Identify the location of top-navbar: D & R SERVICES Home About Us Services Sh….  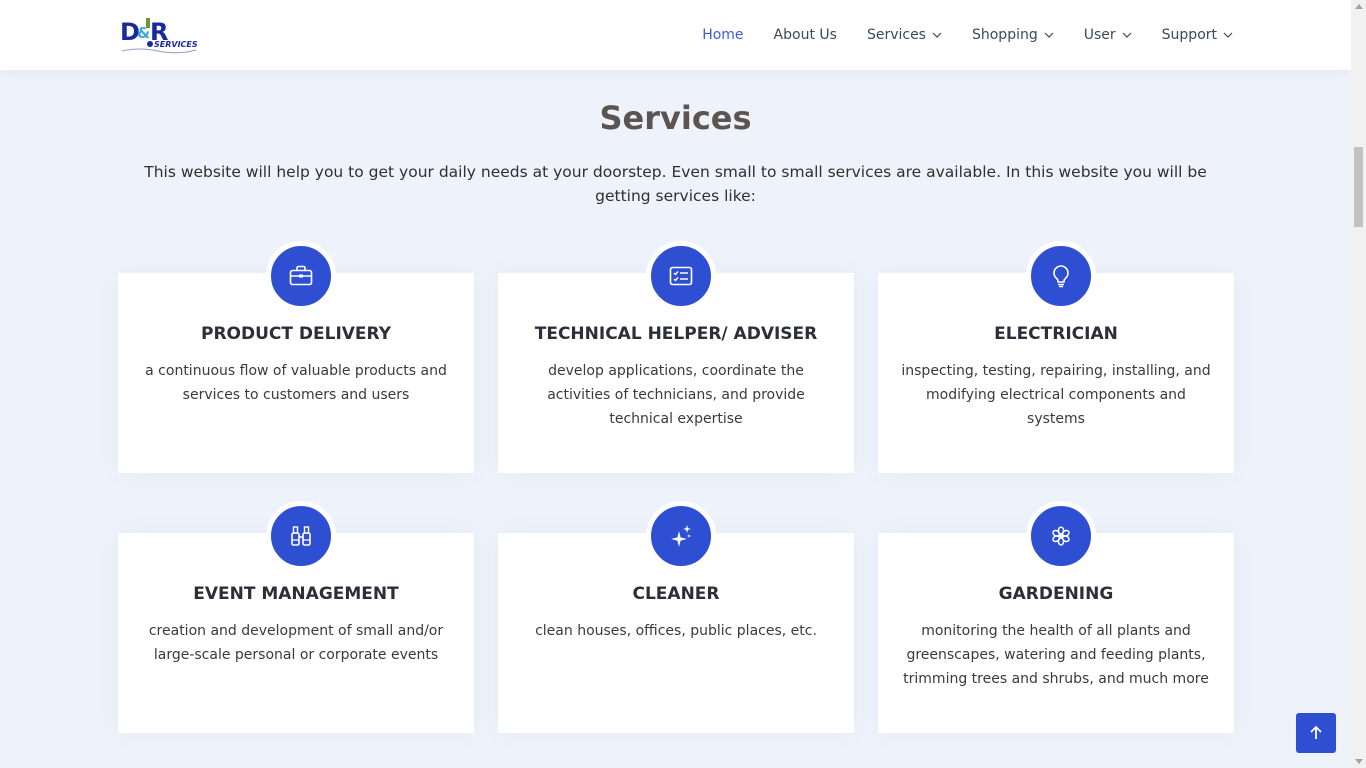
(675, 35).